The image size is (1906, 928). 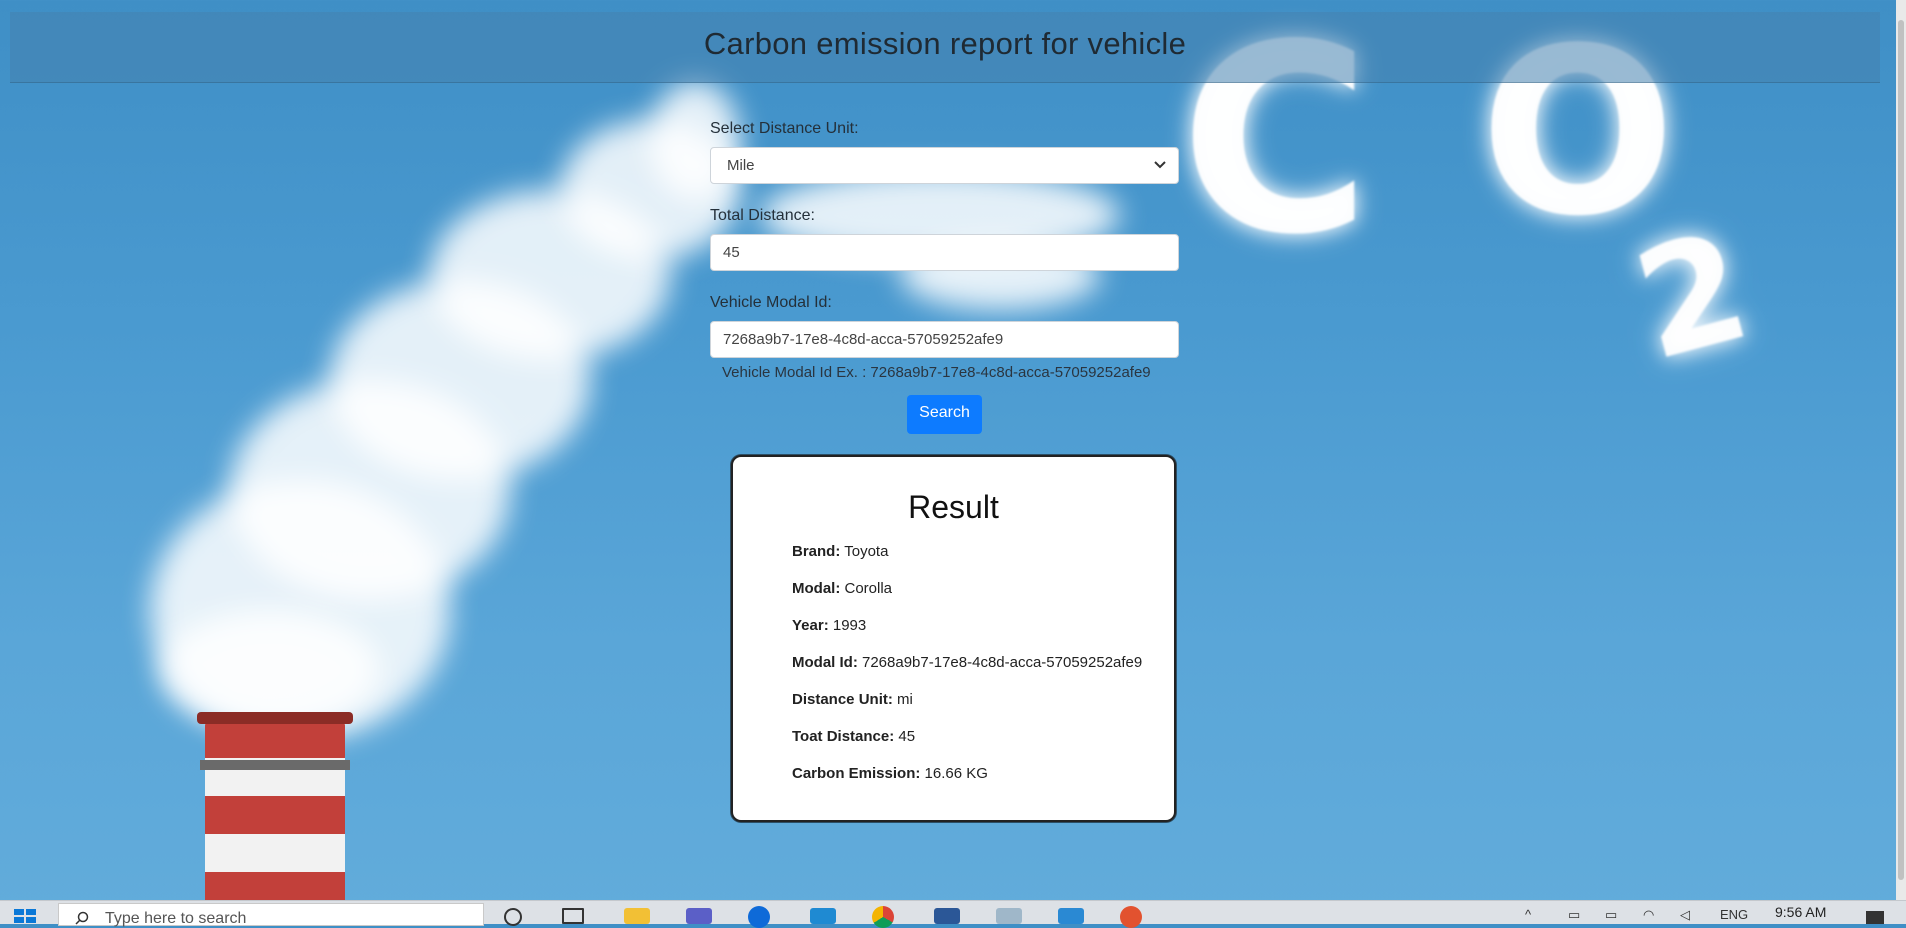 What do you see at coordinates (1800, 912) in the screenshot?
I see `taskbar-clock: 9:56 AM` at bounding box center [1800, 912].